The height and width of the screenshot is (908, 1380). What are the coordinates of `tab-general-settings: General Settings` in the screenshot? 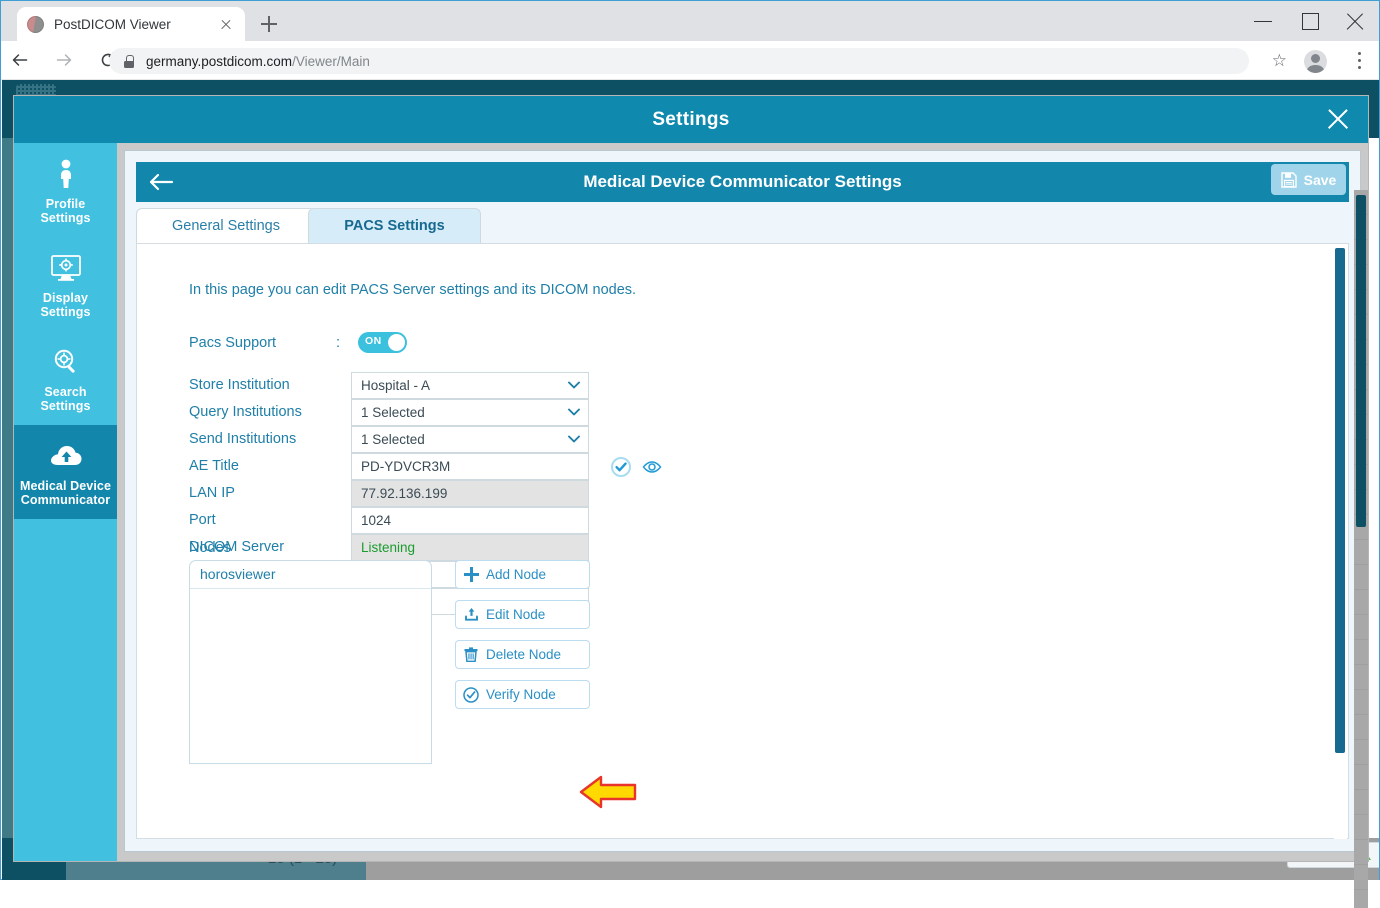 It's located at (226, 226).